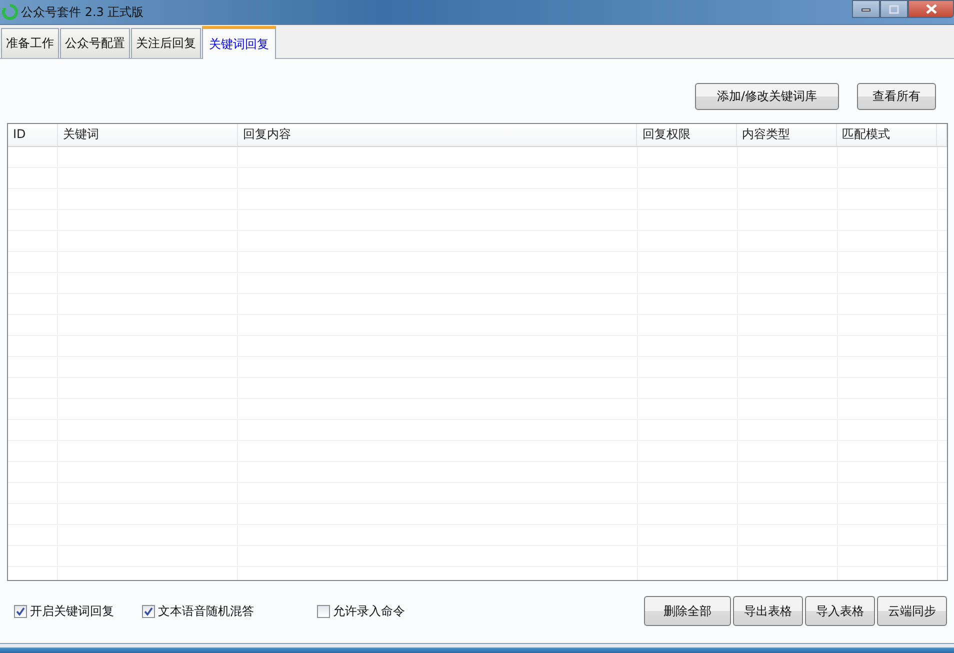 The width and height of the screenshot is (954, 653). I want to click on action-button: 删除全部, so click(687, 611).